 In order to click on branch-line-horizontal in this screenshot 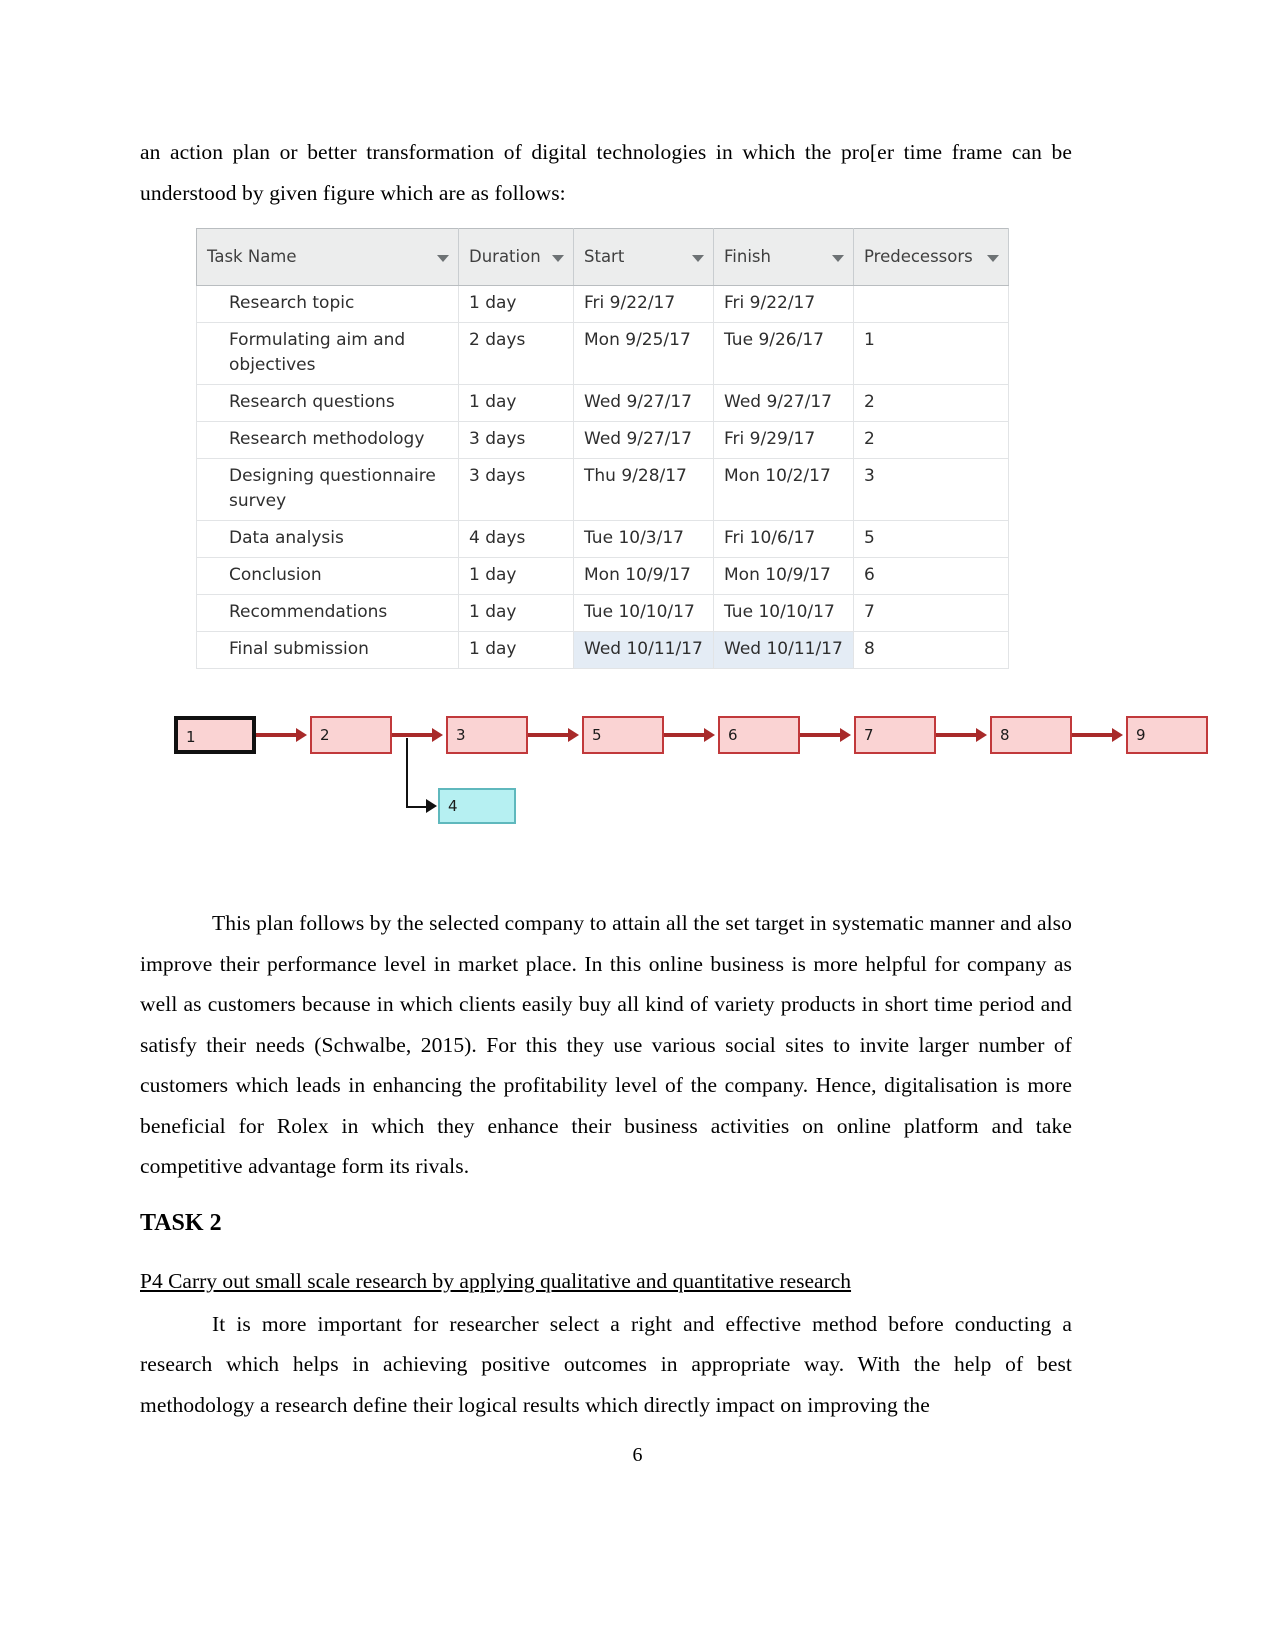, I will do `click(417, 807)`.